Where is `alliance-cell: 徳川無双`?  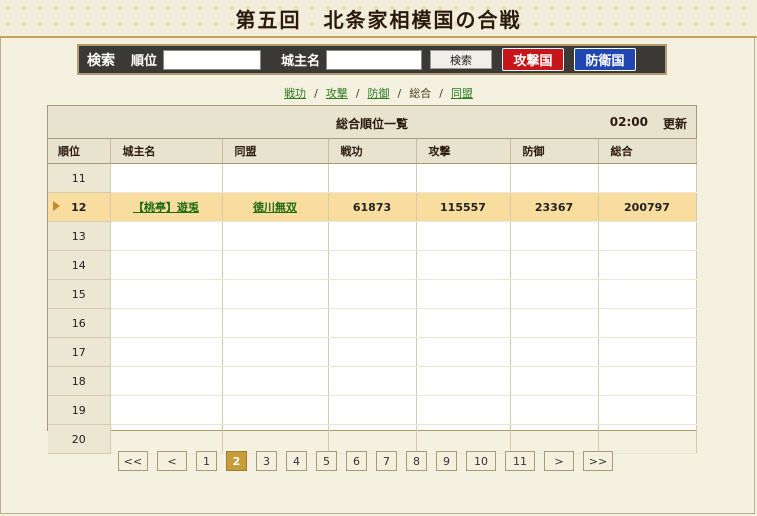
alliance-cell: 徳川無双 is located at coordinates (275, 207).